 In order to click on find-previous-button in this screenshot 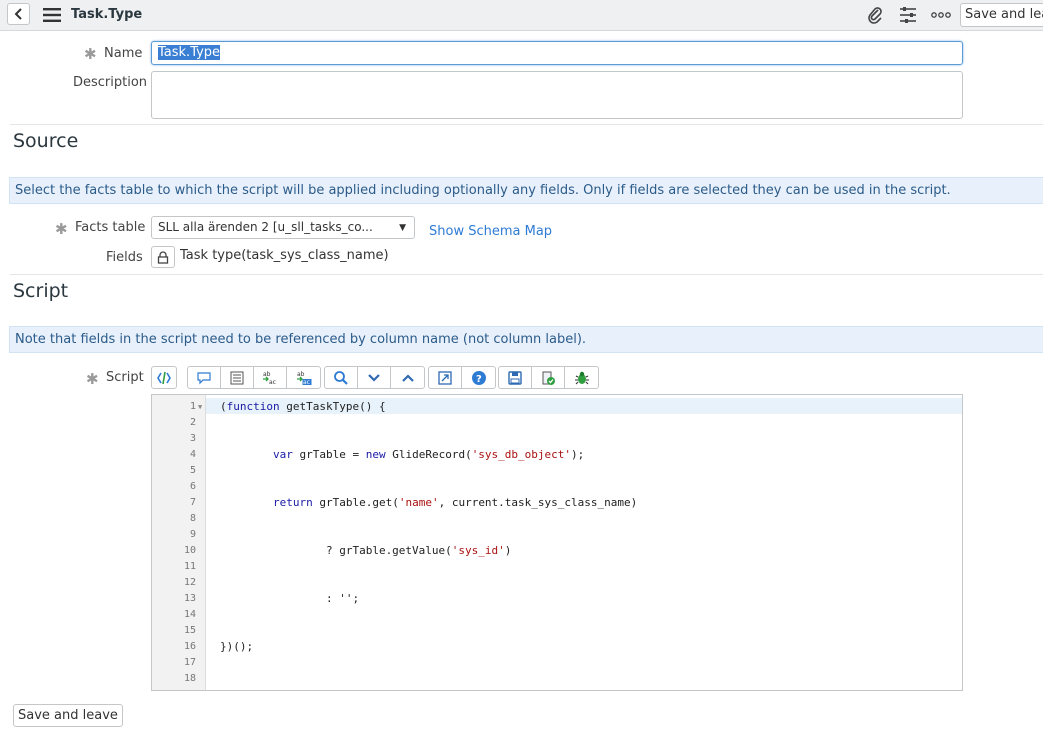, I will do `click(407, 377)`.